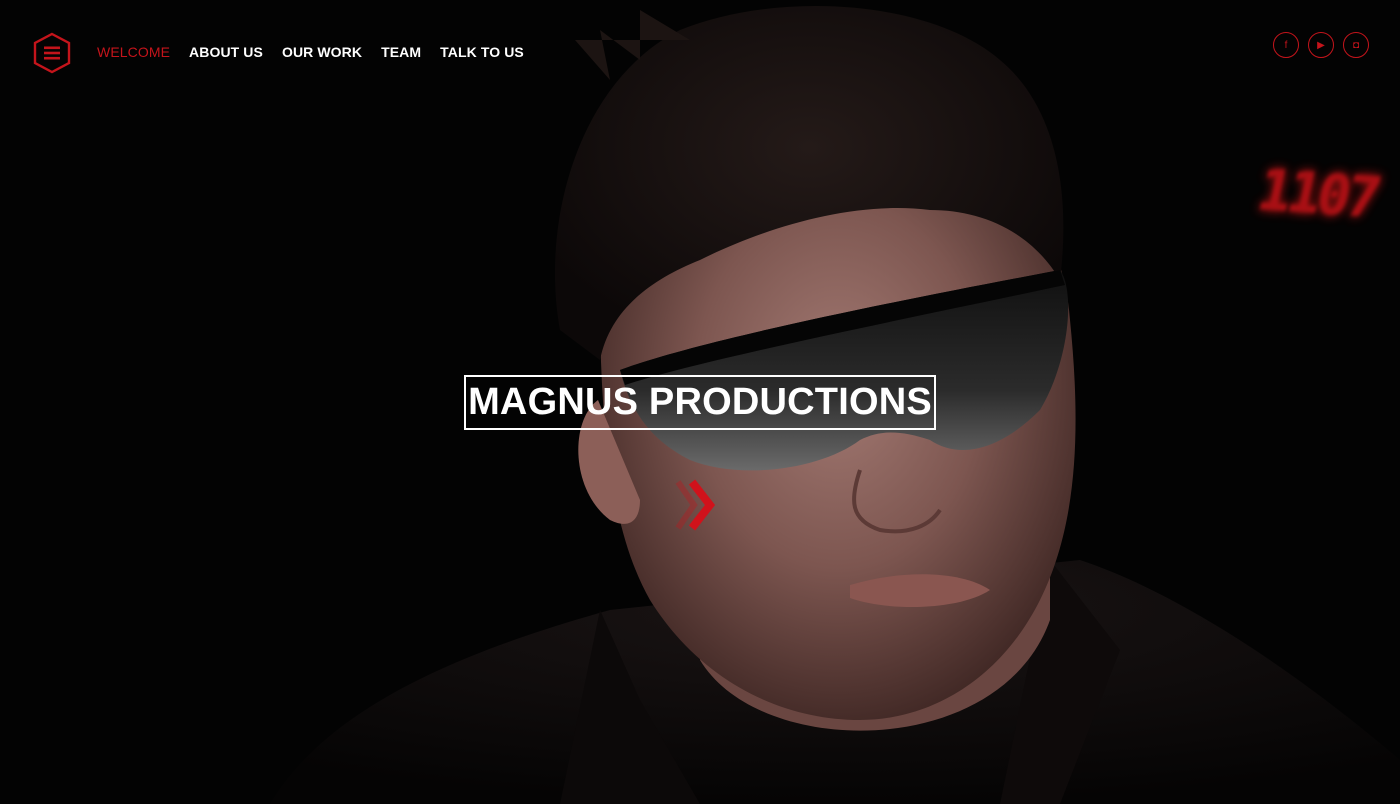 The width and height of the screenshot is (1400, 804). I want to click on youtube-icon: ▶, so click(1321, 45).